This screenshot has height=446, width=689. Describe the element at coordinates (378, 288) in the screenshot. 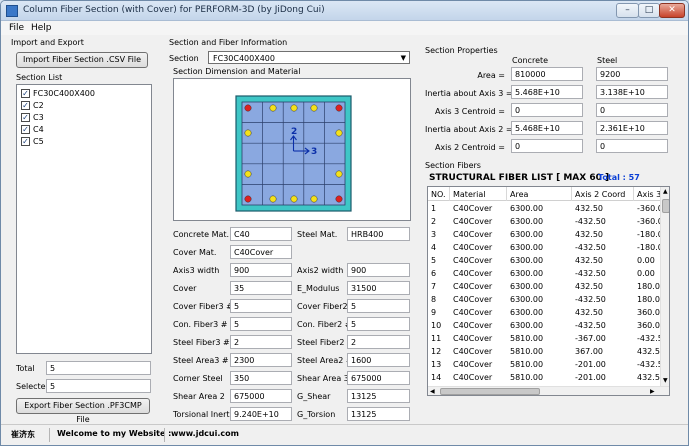

I see `e-modulus-field: 31500` at that location.